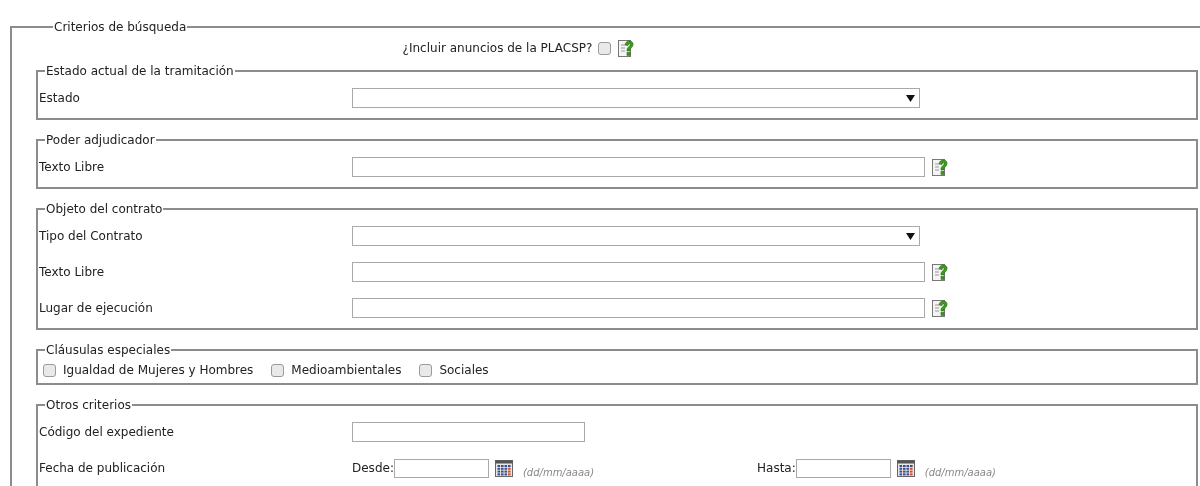 This screenshot has width=1200, height=486. What do you see at coordinates (497, 48) in the screenshot?
I see `checkbox-label: ¿Incluir anuncios de la PLACSP?` at bounding box center [497, 48].